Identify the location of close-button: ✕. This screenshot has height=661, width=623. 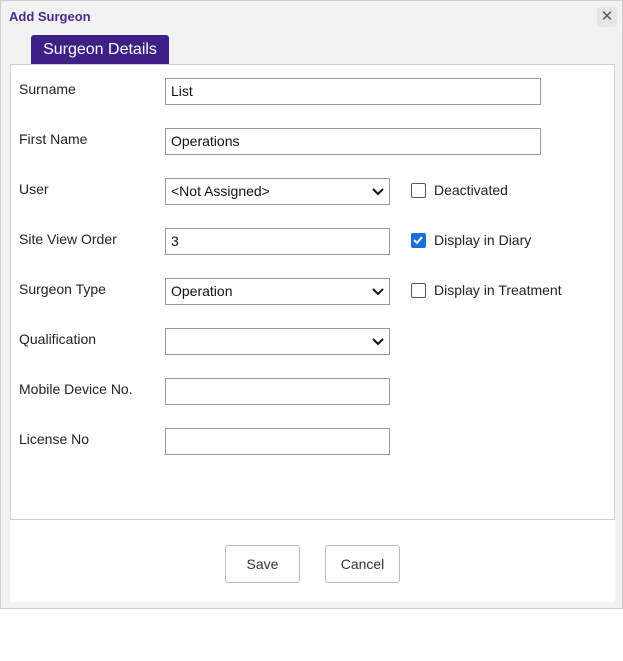
(607, 17).